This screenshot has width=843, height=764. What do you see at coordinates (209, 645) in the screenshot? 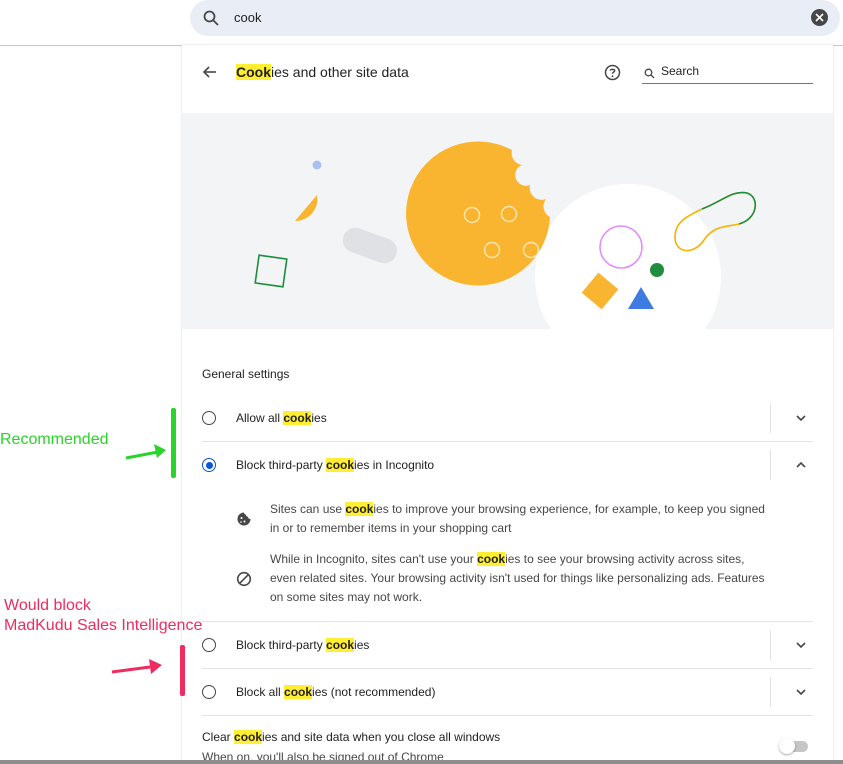
I see `radio-block-third-party` at bounding box center [209, 645].